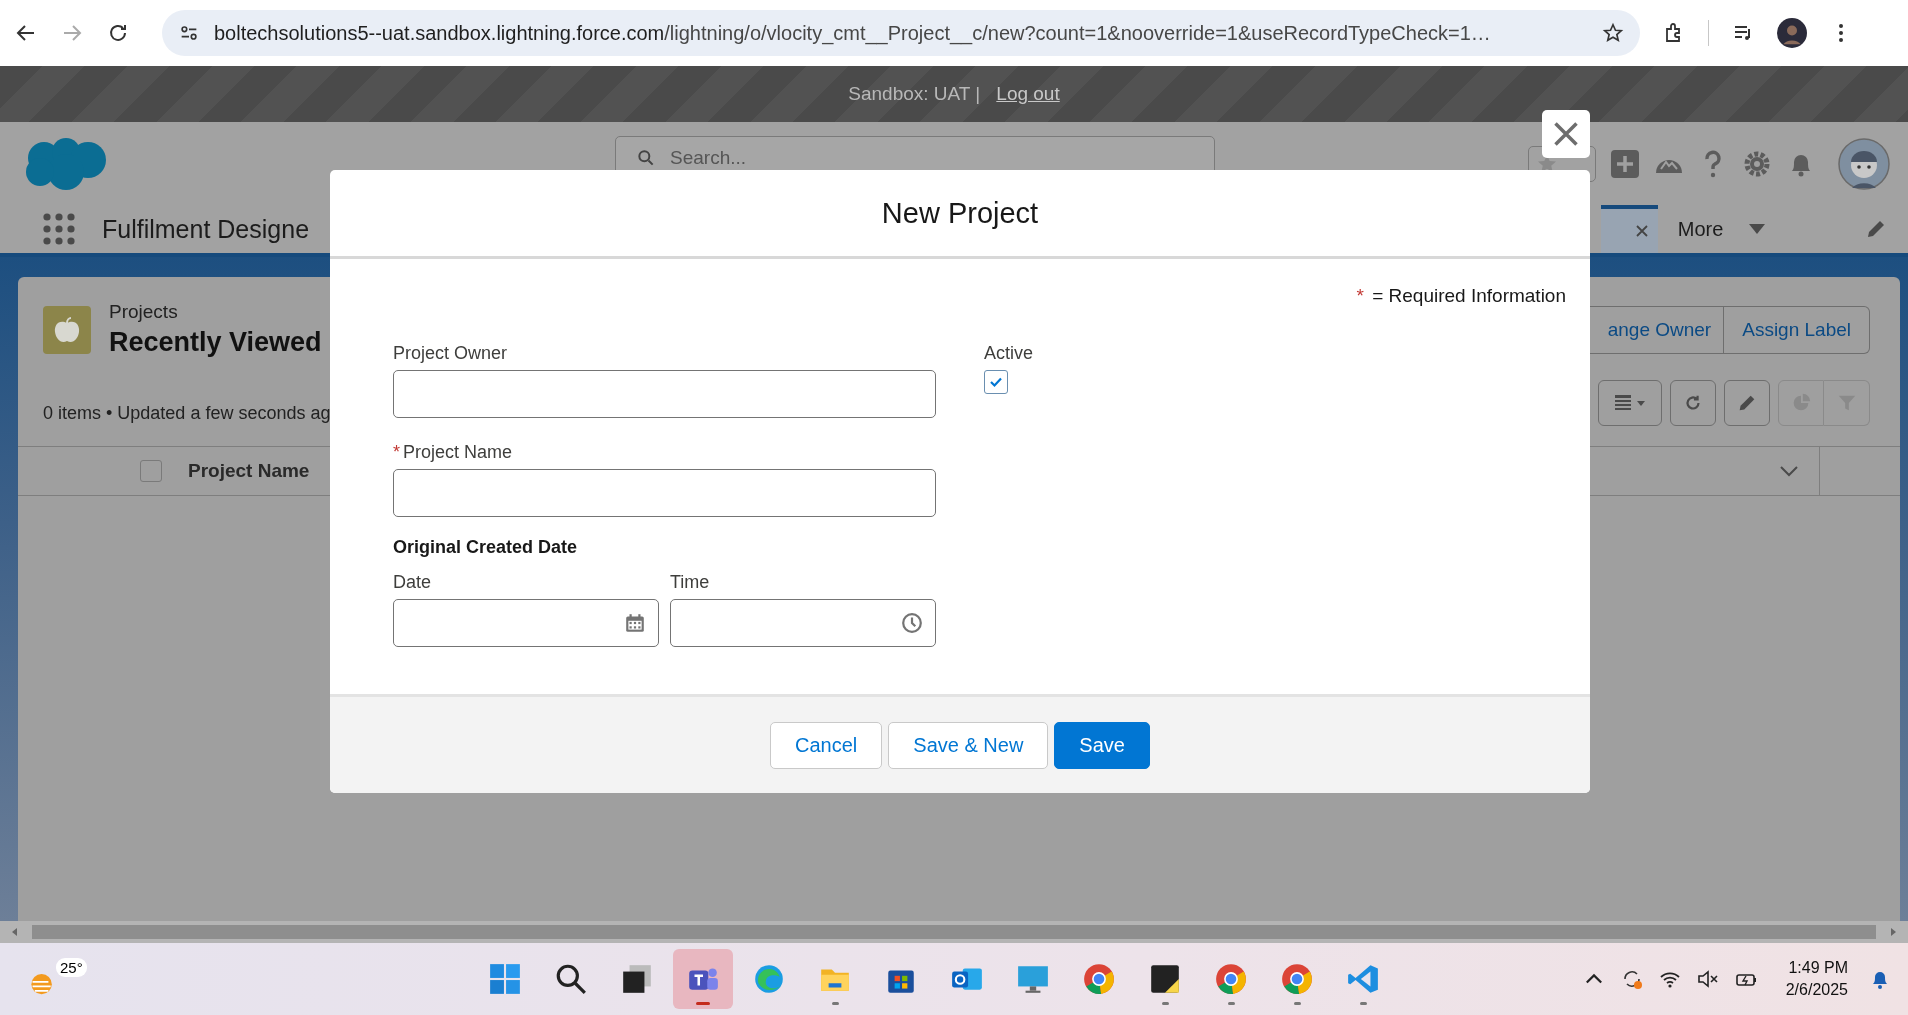 Image resolution: width=1908 pixels, height=1015 pixels. Describe the element at coordinates (635, 623) in the screenshot. I see `calendar-icon` at that location.